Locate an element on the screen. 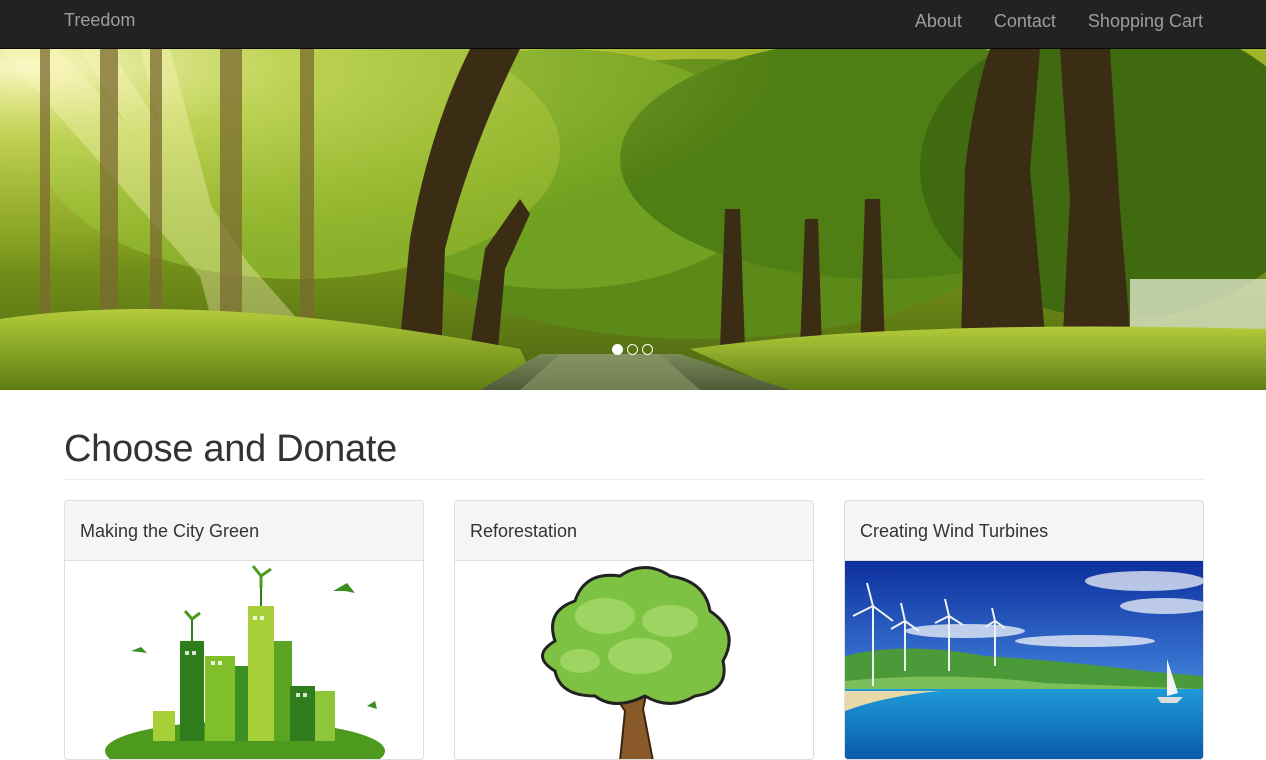  card-title: Creating Wind Turbines is located at coordinates (954, 531).